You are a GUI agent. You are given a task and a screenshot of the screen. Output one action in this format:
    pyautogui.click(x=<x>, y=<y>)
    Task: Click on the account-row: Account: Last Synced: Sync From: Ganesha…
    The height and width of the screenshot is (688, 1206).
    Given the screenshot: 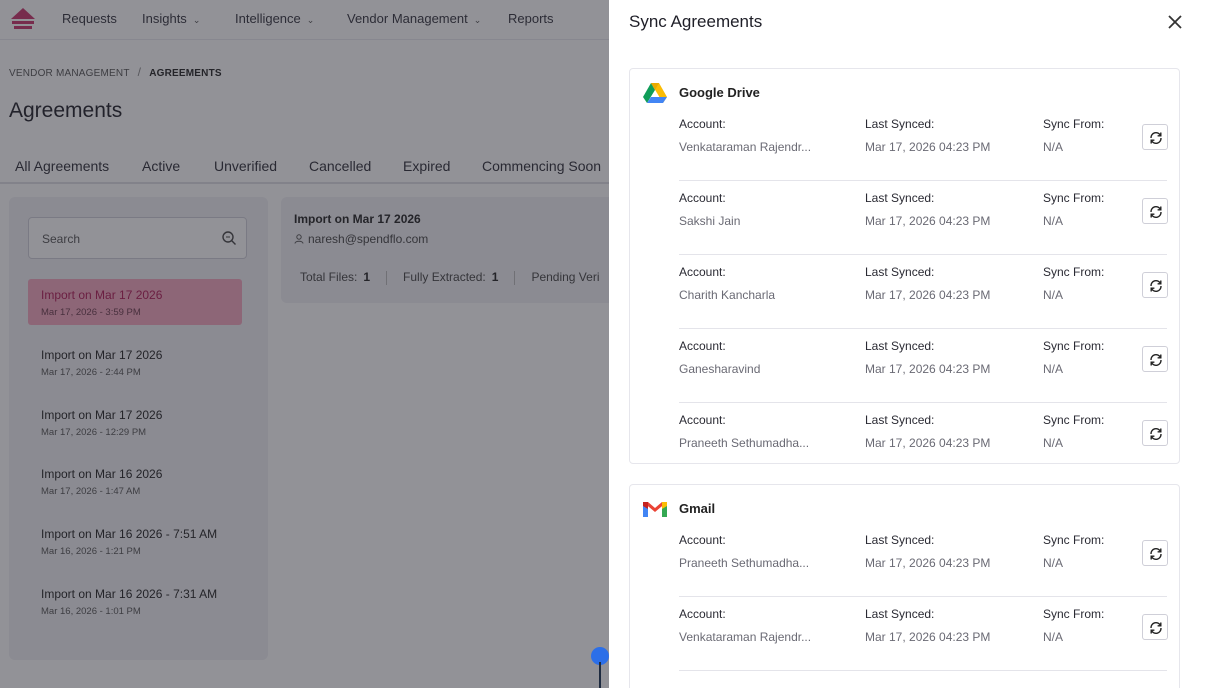 What is the action you would take?
    pyautogui.click(x=923, y=366)
    